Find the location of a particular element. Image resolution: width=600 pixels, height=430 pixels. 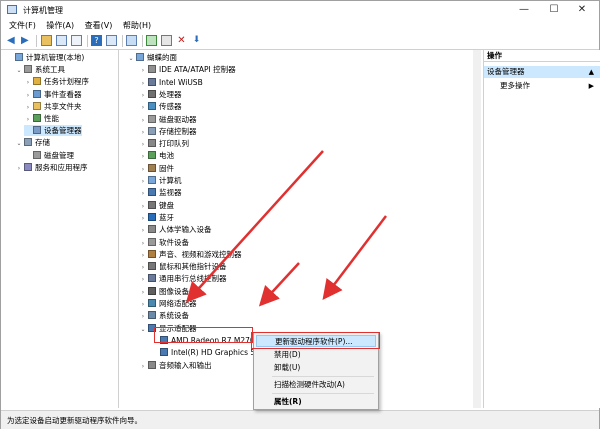

annotation-arrows is located at coordinates (286, 228).